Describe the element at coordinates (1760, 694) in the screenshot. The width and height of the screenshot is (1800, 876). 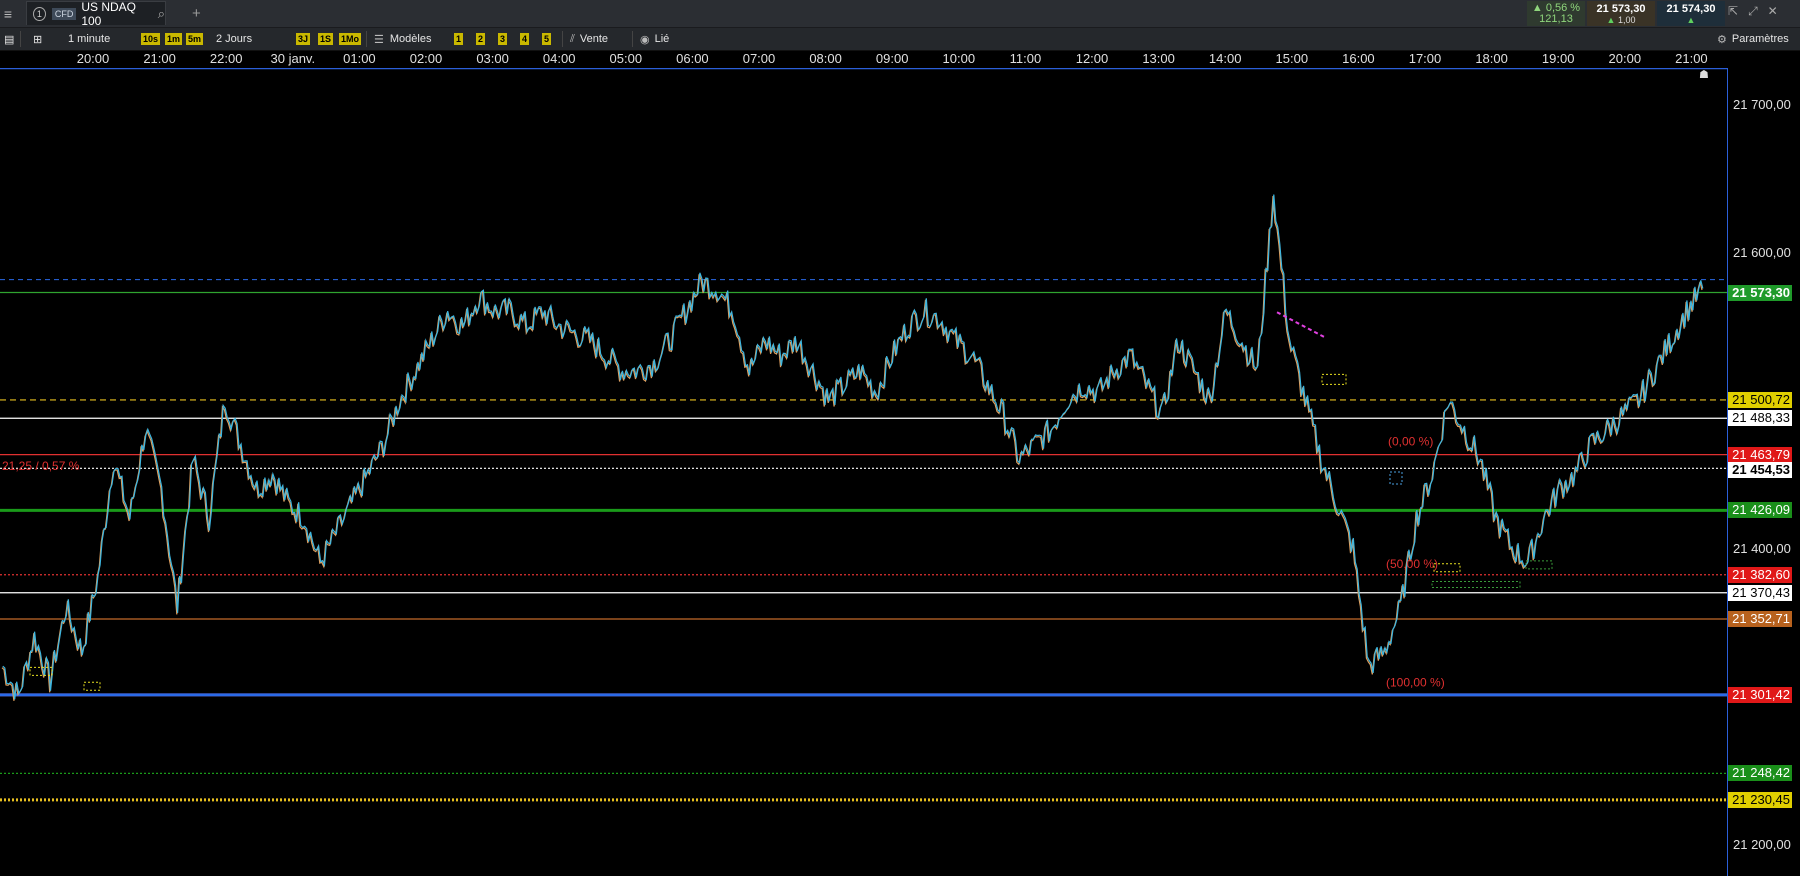
I see `level-price-label: 21 301,42` at that location.